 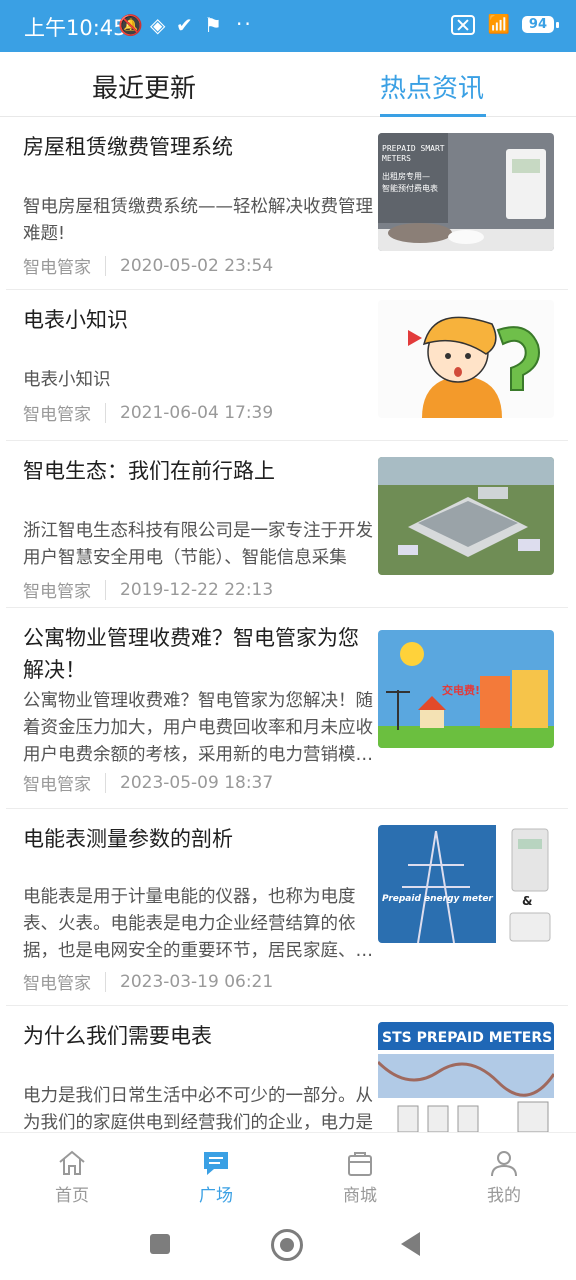 What do you see at coordinates (410, 1244) in the screenshot?
I see `back-icon` at bounding box center [410, 1244].